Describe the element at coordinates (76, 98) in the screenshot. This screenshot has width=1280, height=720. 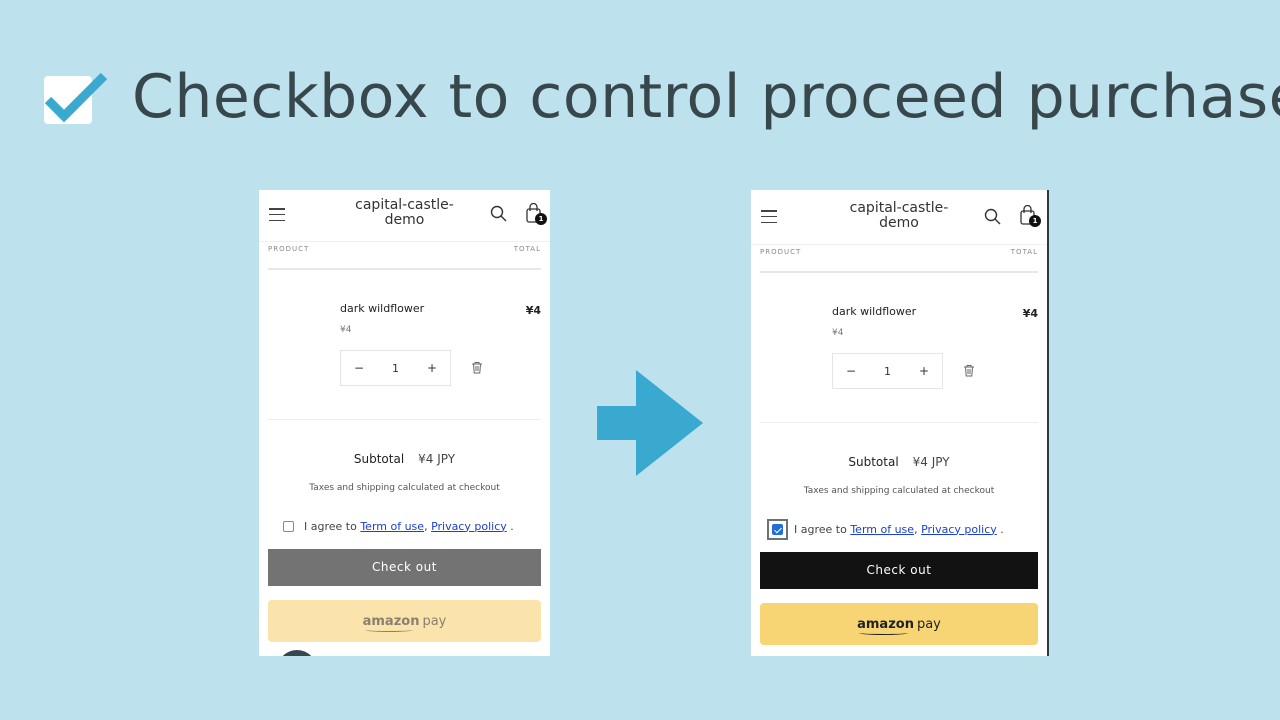
I see `checkbox-checked-icon` at that location.